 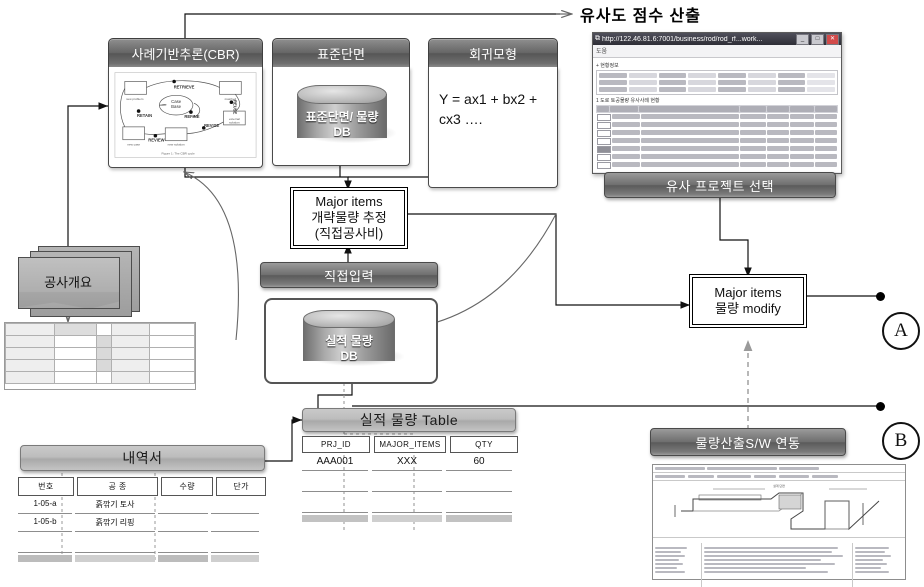 What do you see at coordinates (178, 154) in the screenshot?
I see `svg-text: Figure 1: The CBR cycle` at bounding box center [178, 154].